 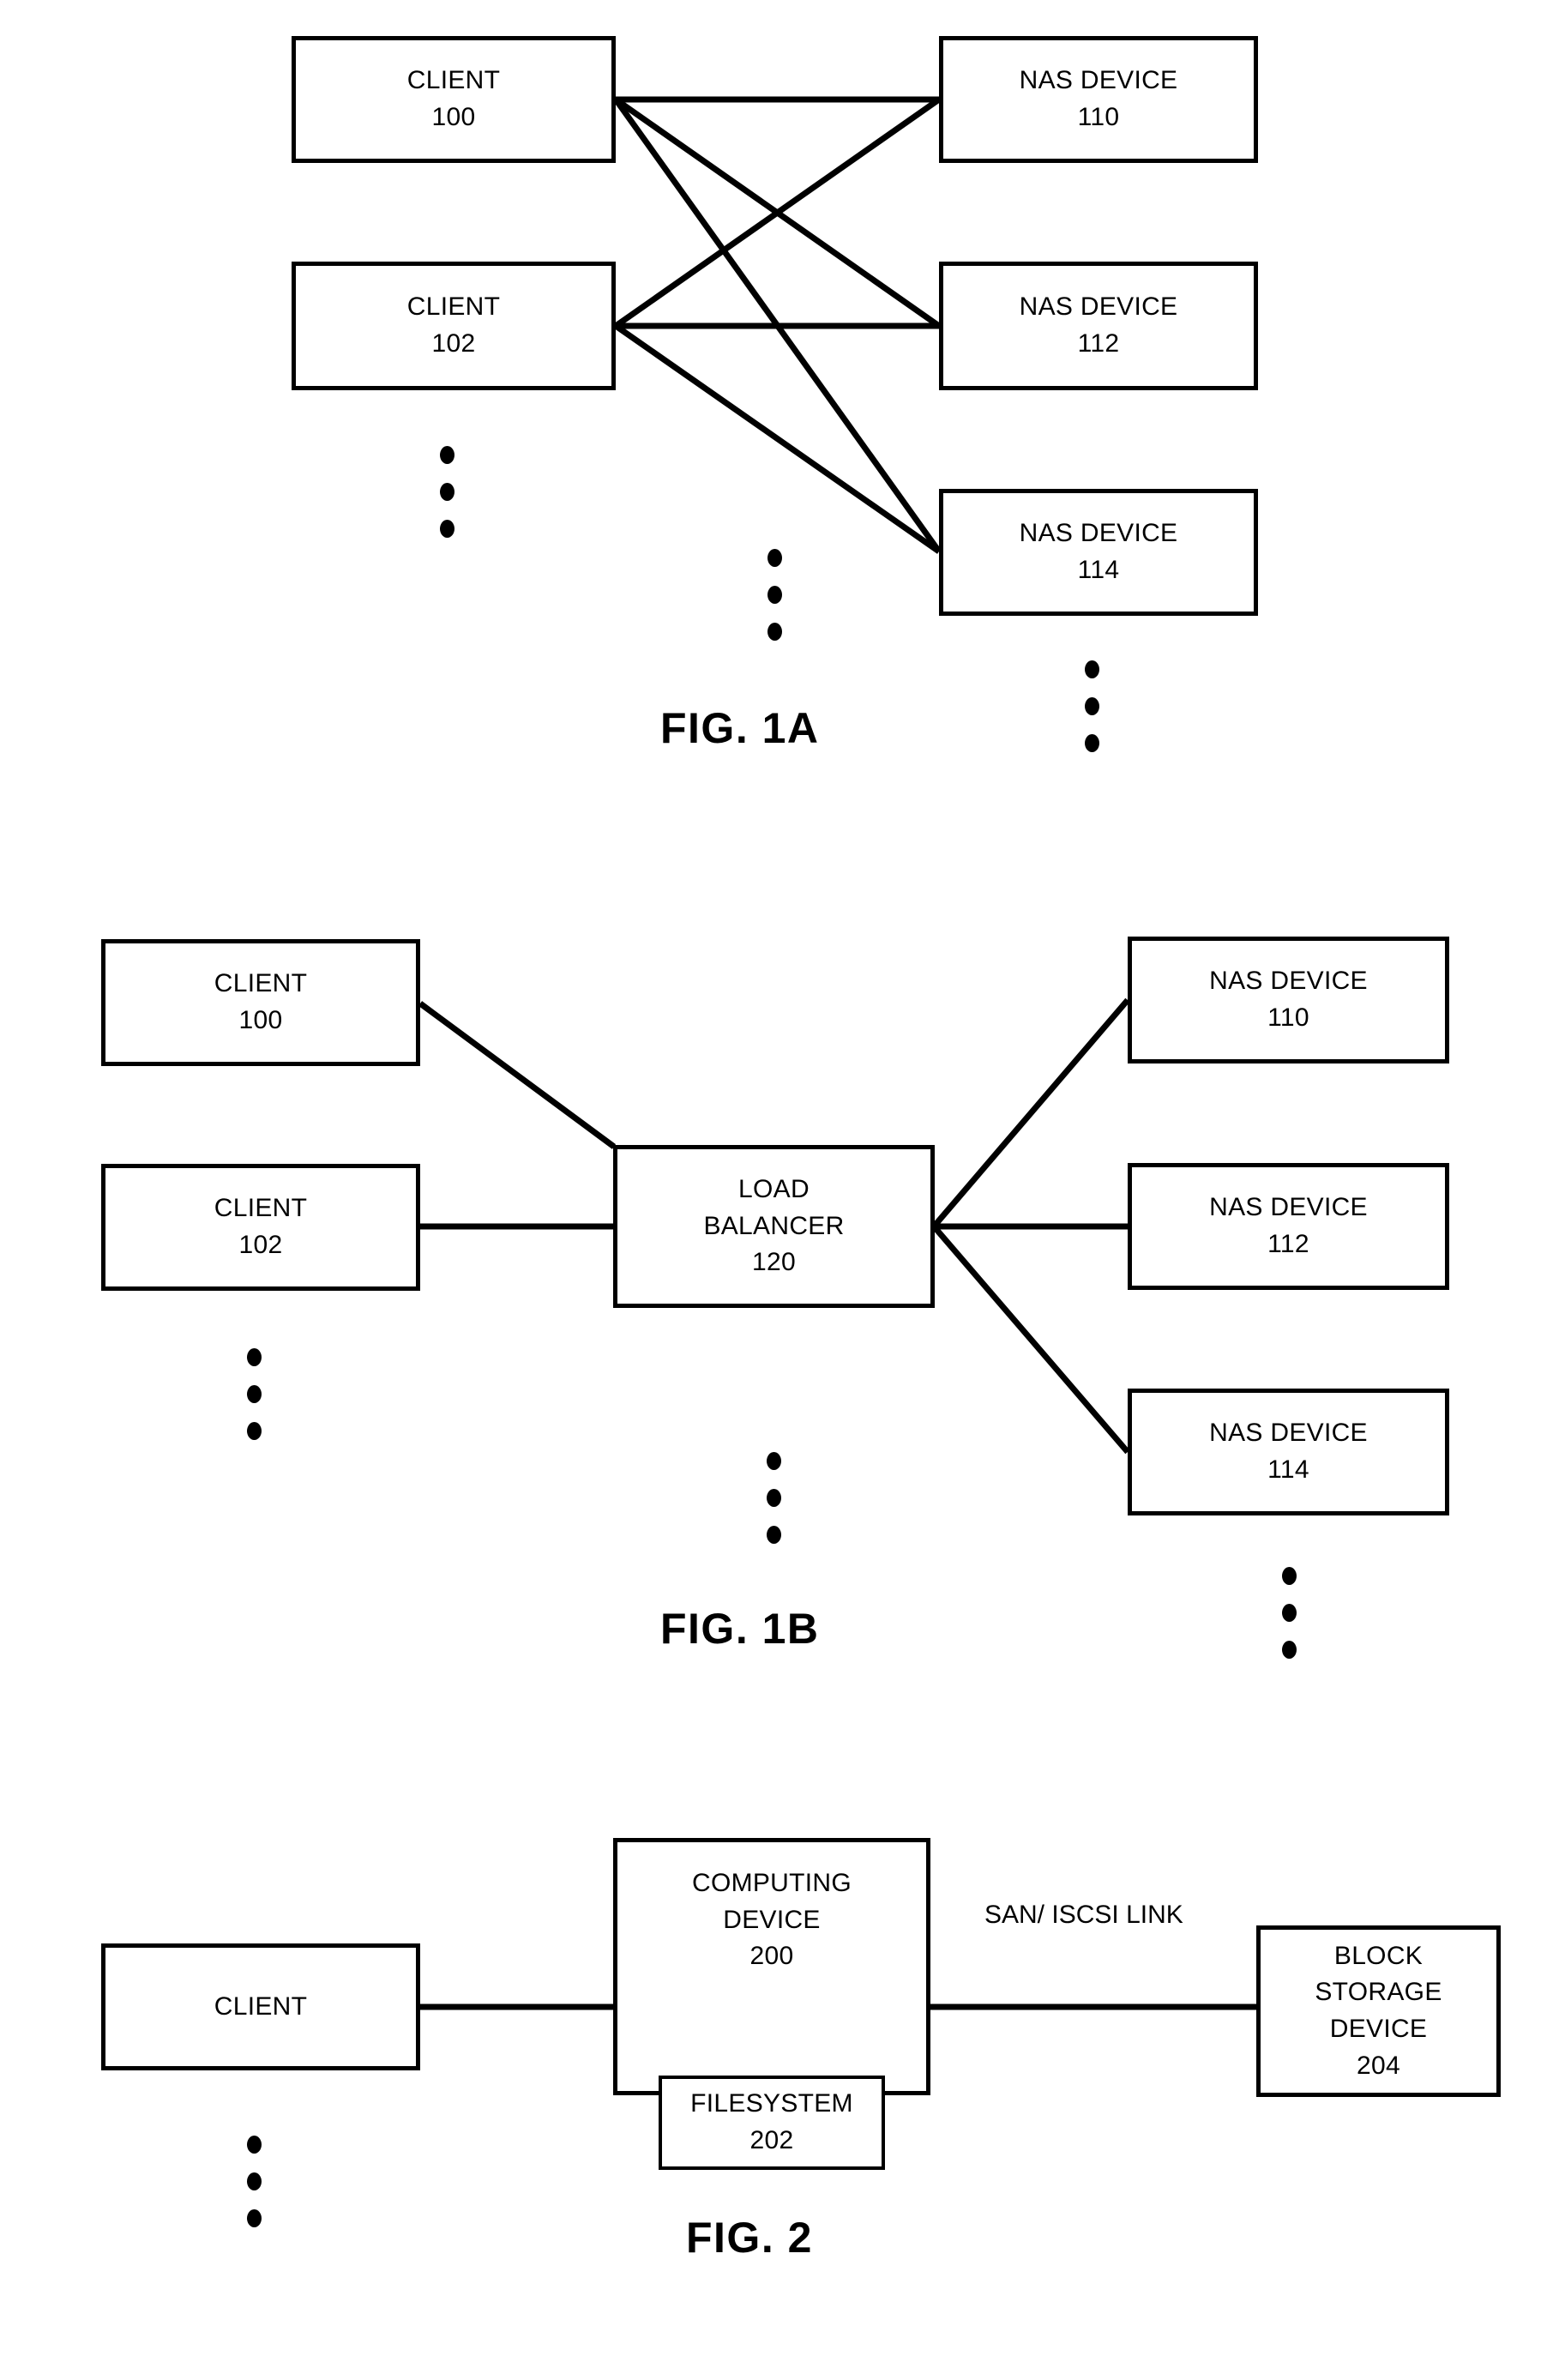 What do you see at coordinates (1288, 1208) in the screenshot?
I see `fig1b-nas-112-title: NAS DEVICE` at bounding box center [1288, 1208].